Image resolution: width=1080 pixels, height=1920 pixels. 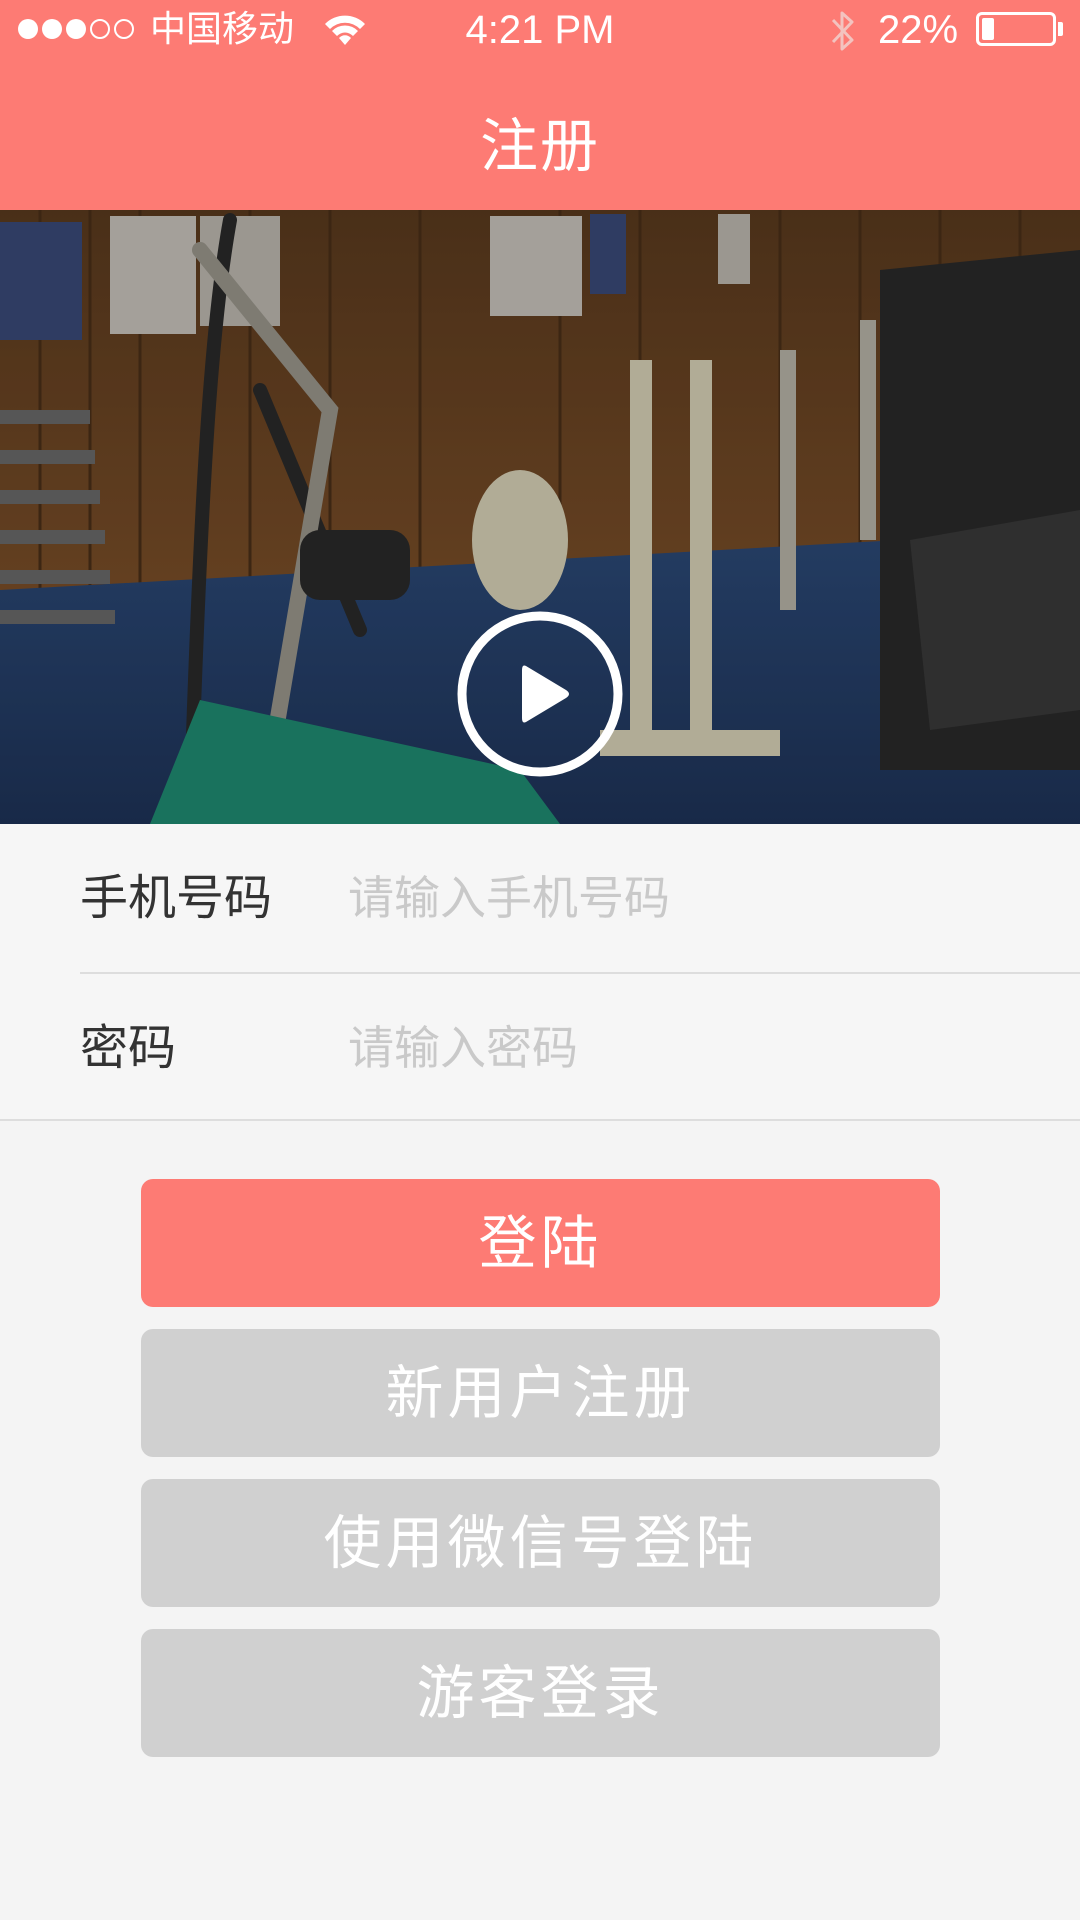 What do you see at coordinates (540, 30) in the screenshot?
I see `status-bar: 中国移动 4:21 PM 22%` at bounding box center [540, 30].